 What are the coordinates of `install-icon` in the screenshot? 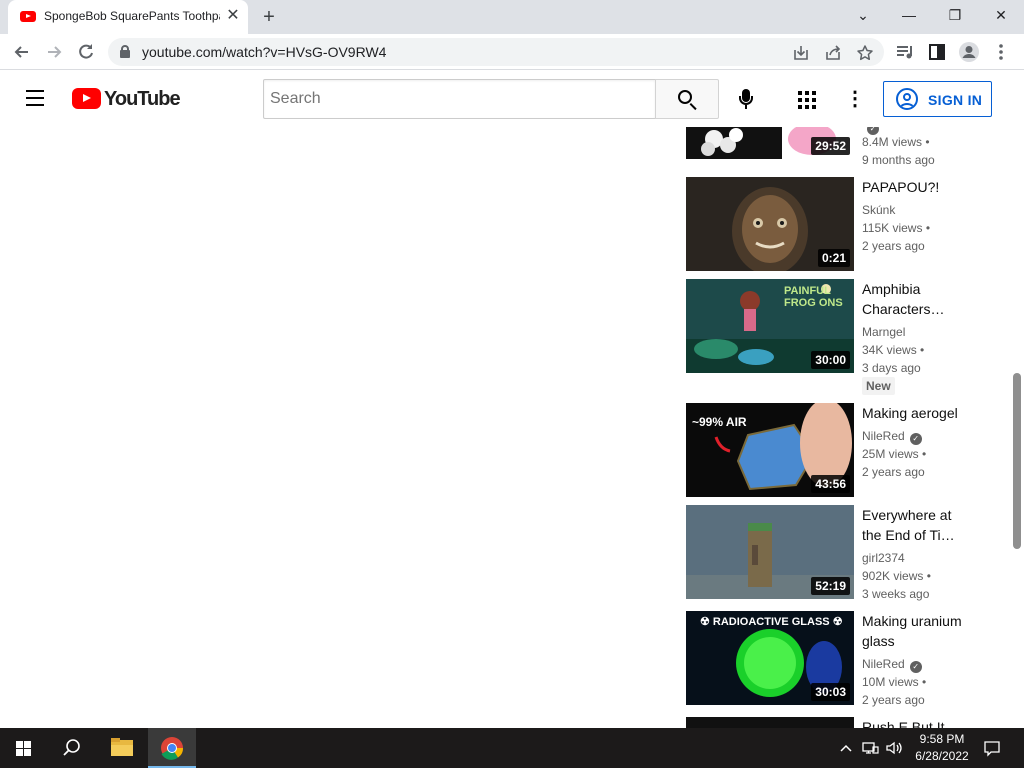 It's located at (801, 53).